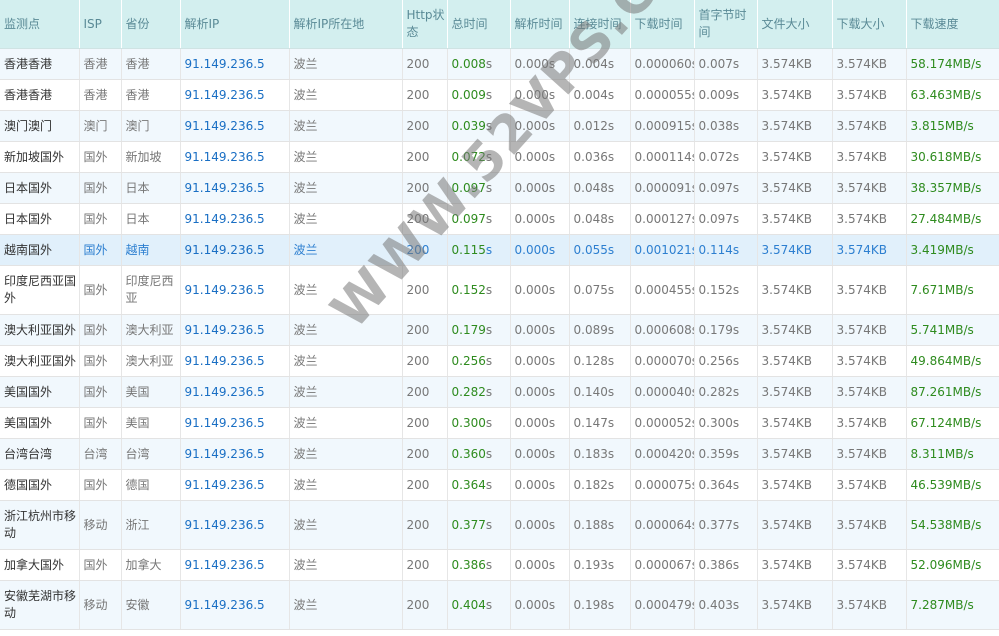 The width and height of the screenshot is (999, 636). What do you see at coordinates (40, 423) in the screenshot?
I see `cell-node: 美国国外` at bounding box center [40, 423].